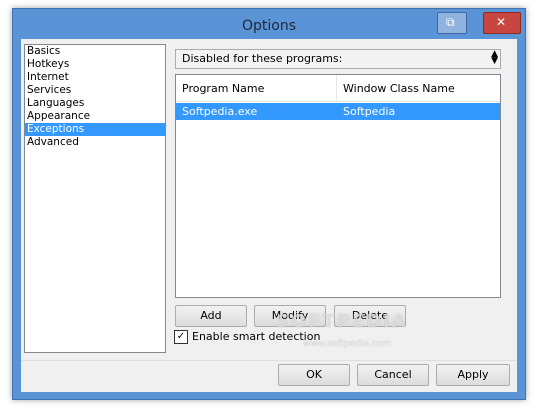 This screenshot has width=539, height=416. Describe the element at coordinates (473, 375) in the screenshot. I see `apply-button: Apply` at that location.